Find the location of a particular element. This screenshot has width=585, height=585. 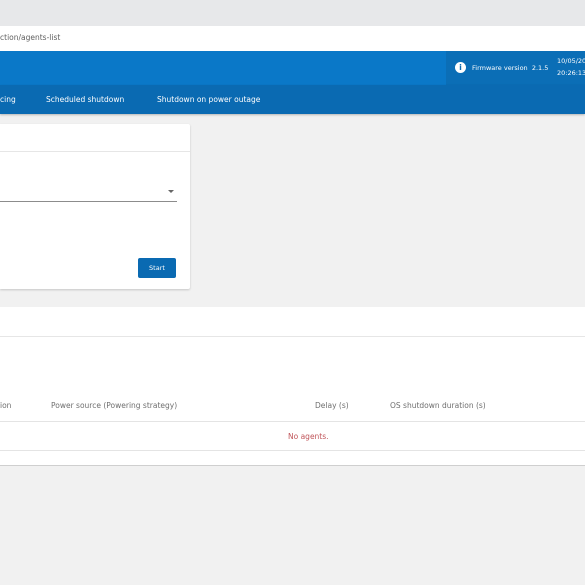

table-row-divider is located at coordinates (292, 450).